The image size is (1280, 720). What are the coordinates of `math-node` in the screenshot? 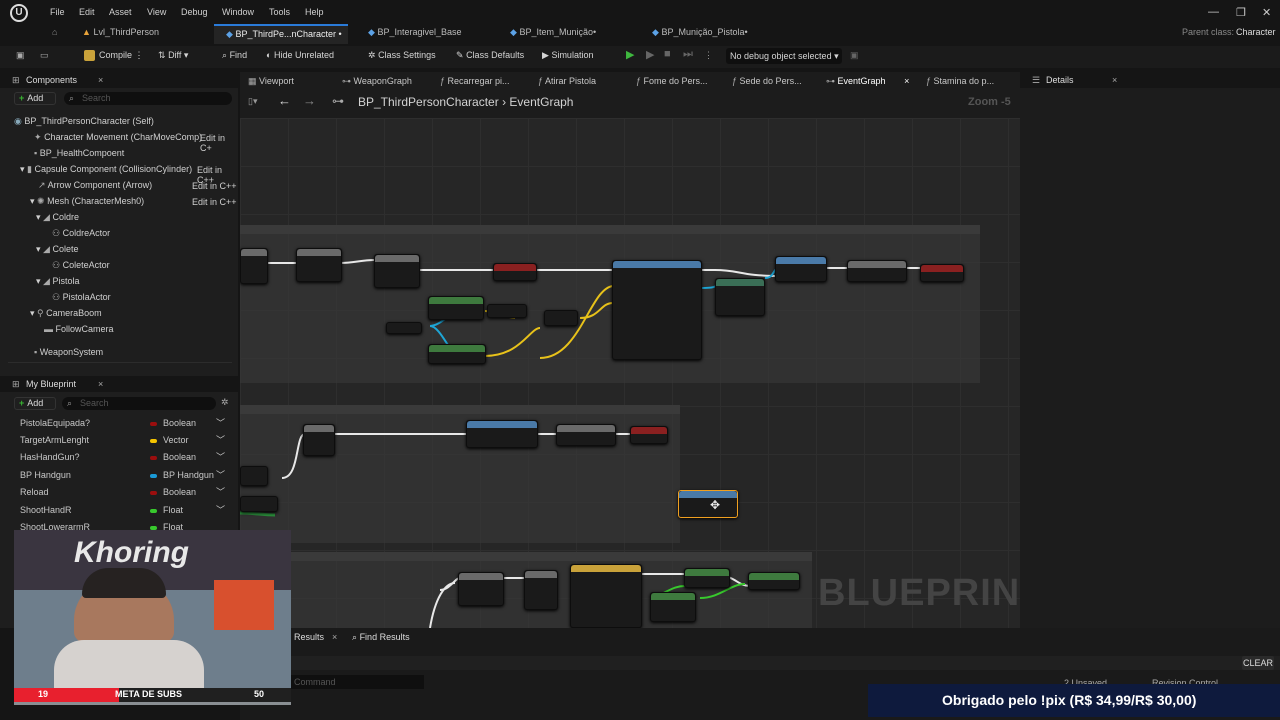 It's located at (507, 311).